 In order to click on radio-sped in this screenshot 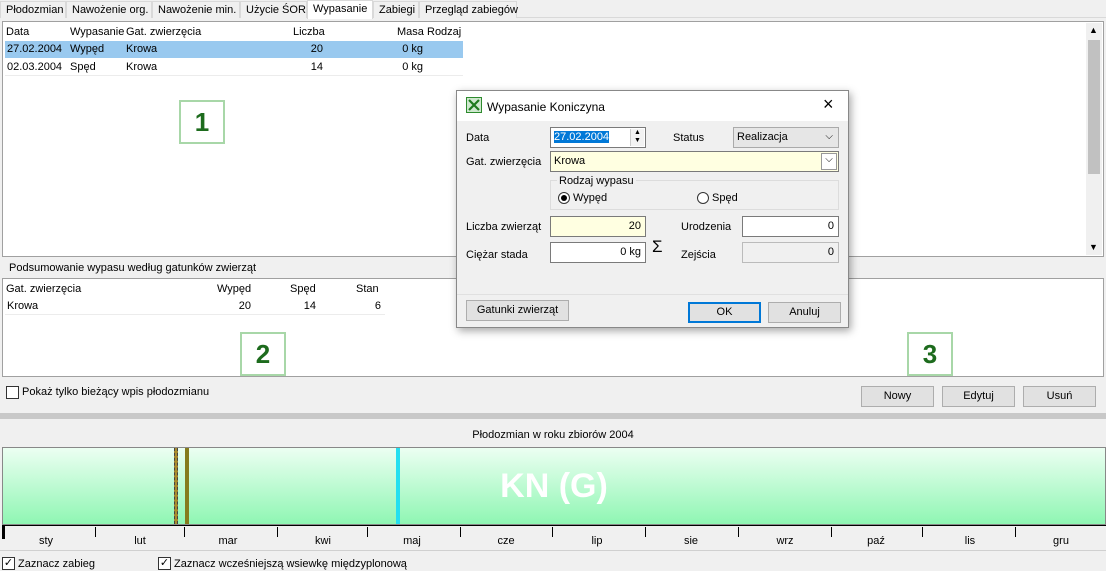, I will do `click(703, 198)`.